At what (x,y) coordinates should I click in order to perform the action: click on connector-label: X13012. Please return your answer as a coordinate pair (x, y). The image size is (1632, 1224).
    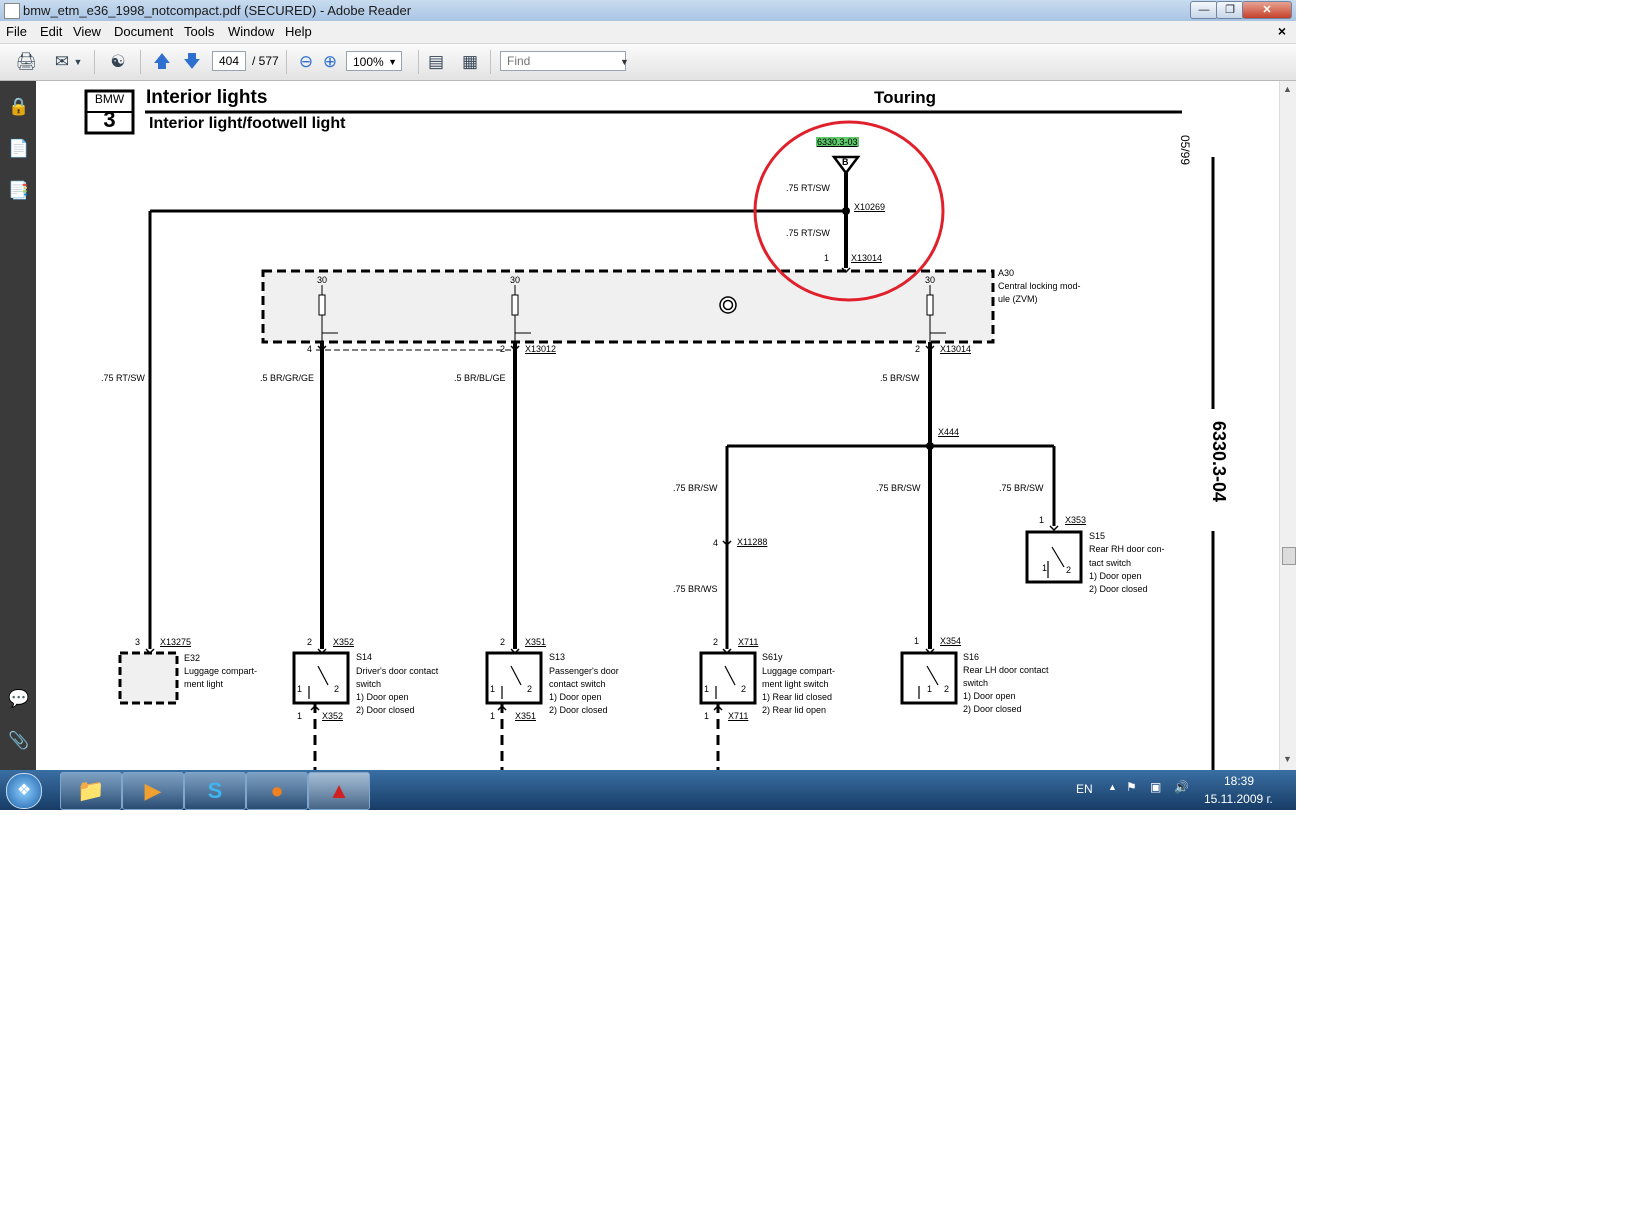
    Looking at the image, I should click on (541, 349).